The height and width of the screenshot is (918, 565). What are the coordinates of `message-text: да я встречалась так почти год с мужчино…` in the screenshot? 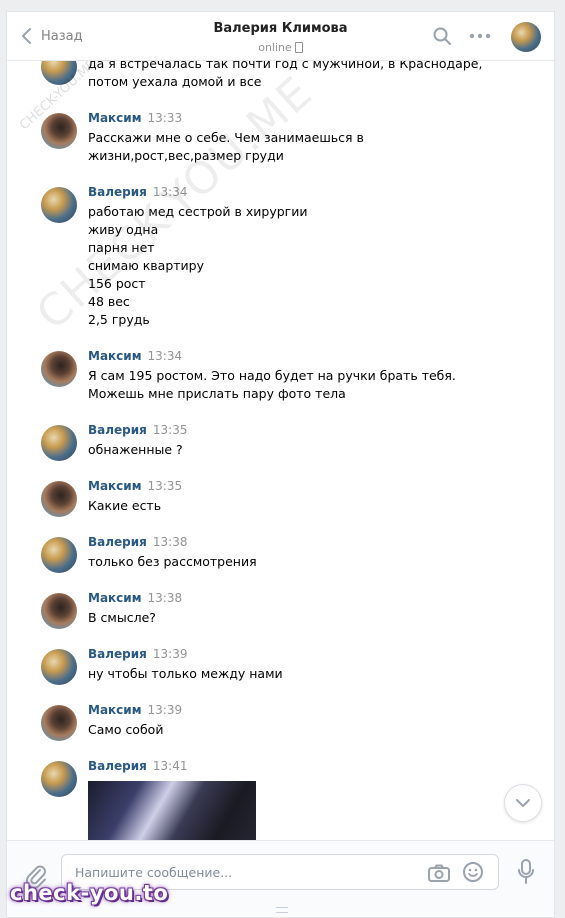 It's located at (285, 75).